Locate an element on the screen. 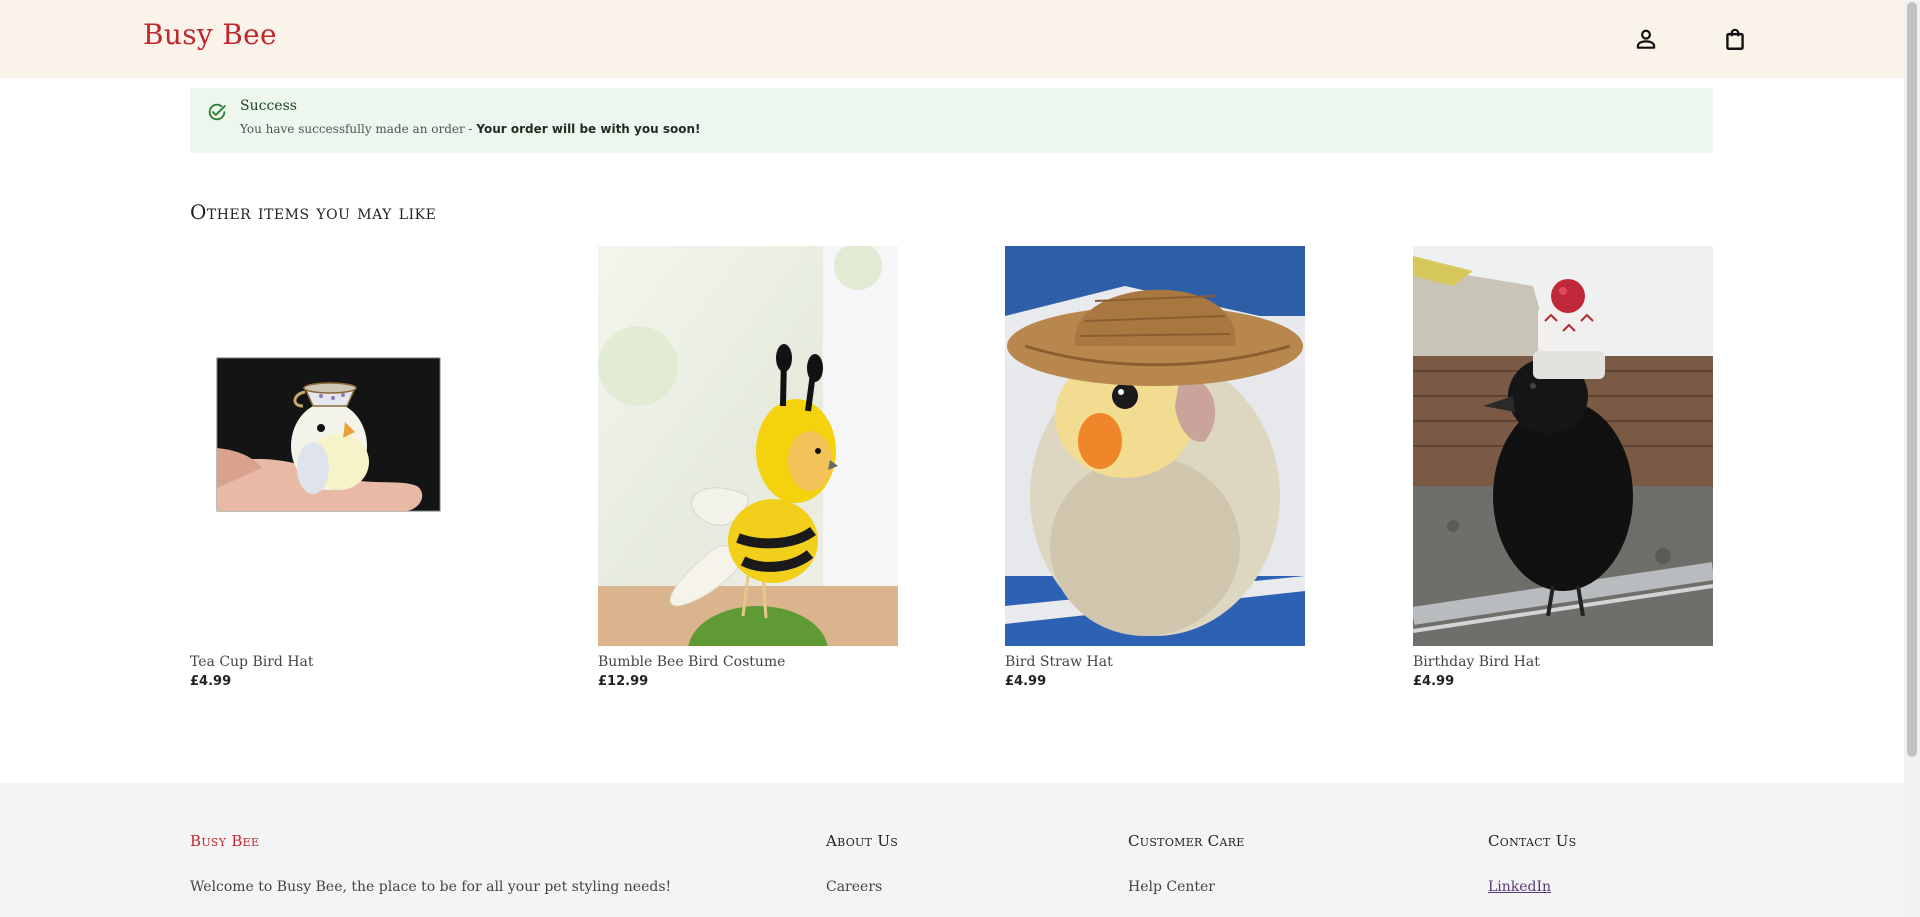  product-name: Birthday Bird Hat is located at coordinates (1476, 662).